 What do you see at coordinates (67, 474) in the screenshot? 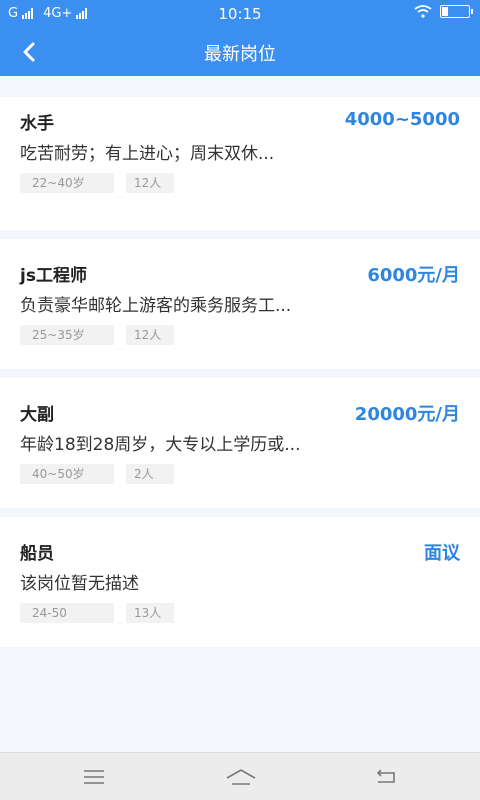
I see `age-tag: 40~50岁` at bounding box center [67, 474].